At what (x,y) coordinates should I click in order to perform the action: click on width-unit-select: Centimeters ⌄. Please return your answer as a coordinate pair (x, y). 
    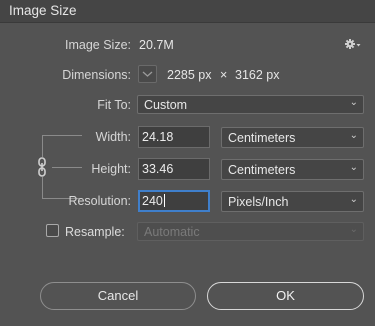
    Looking at the image, I should click on (292, 137).